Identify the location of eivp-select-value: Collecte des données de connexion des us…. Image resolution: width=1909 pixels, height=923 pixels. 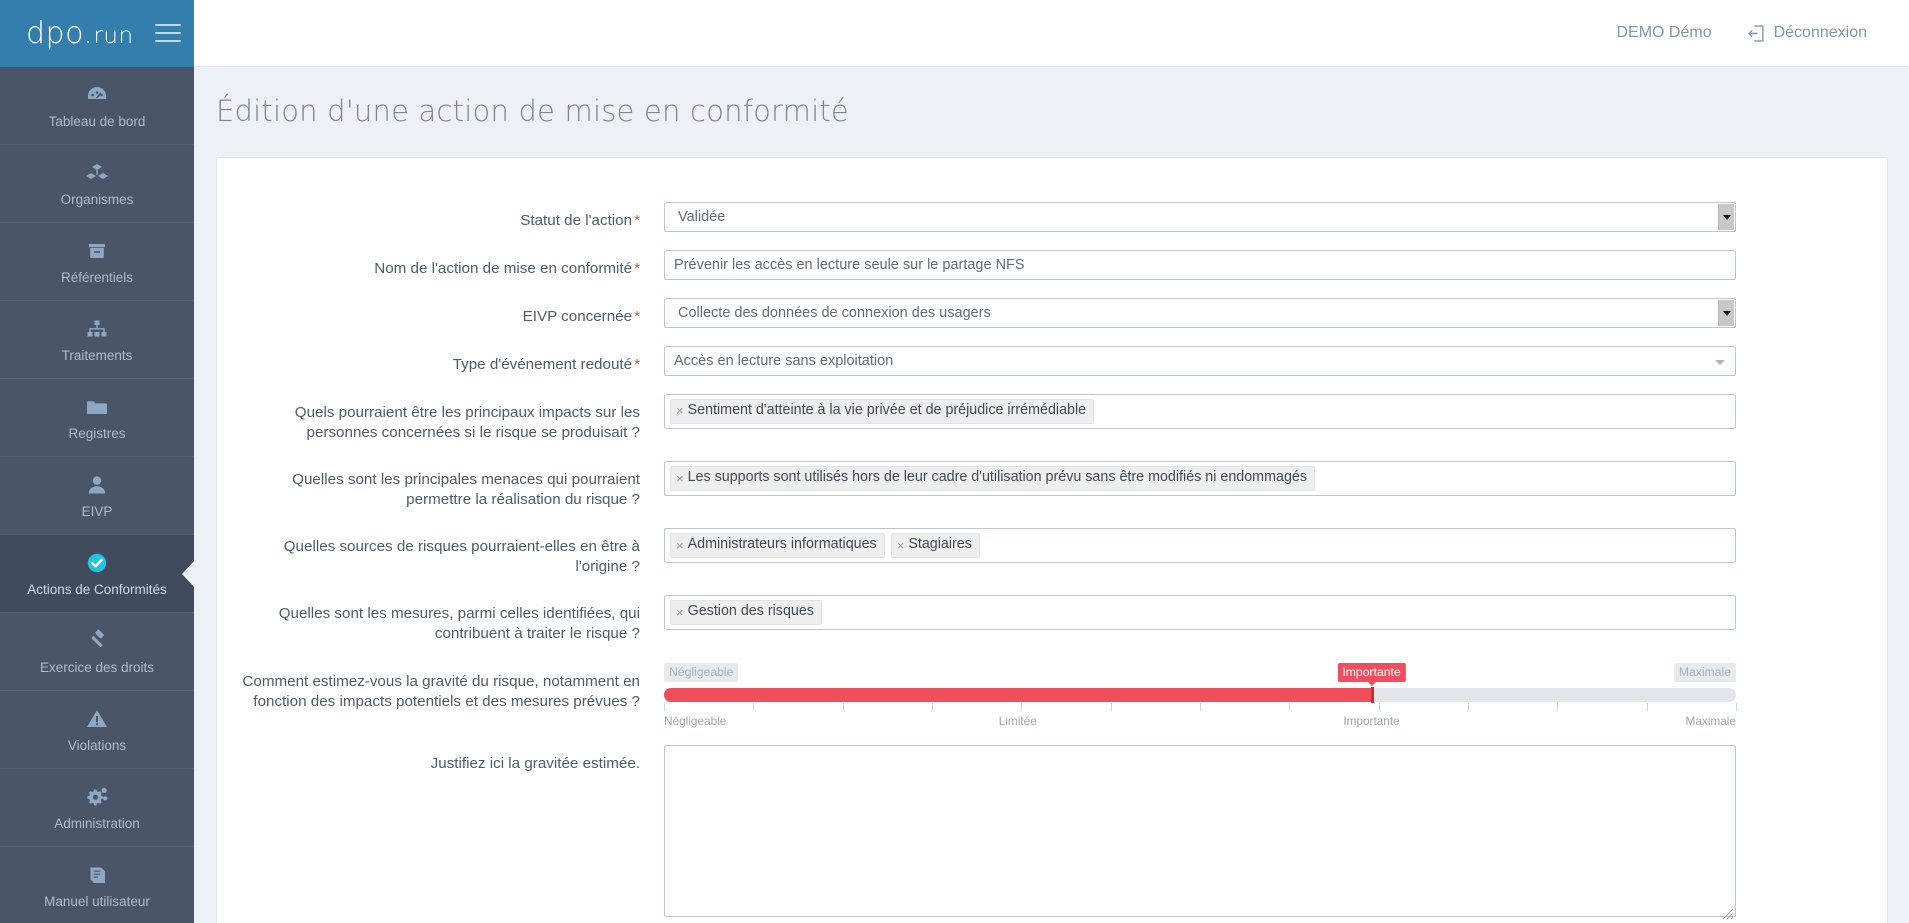
(834, 313).